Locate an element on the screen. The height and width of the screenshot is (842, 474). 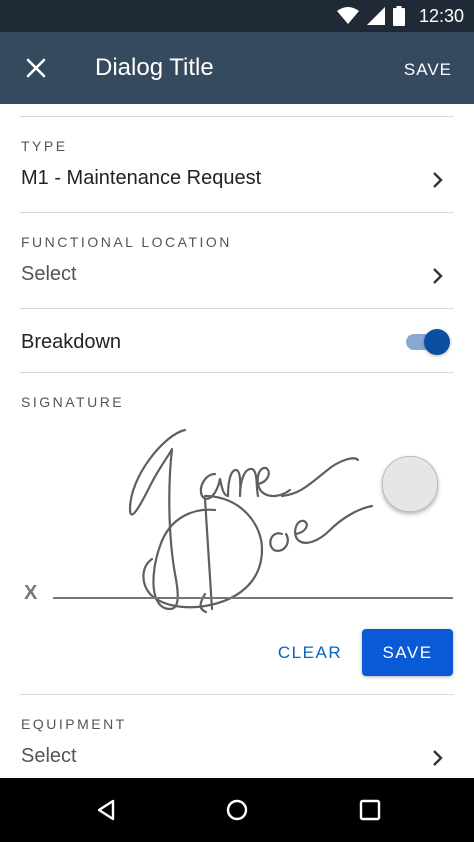
cell-signal-icon is located at coordinates (375, 16).